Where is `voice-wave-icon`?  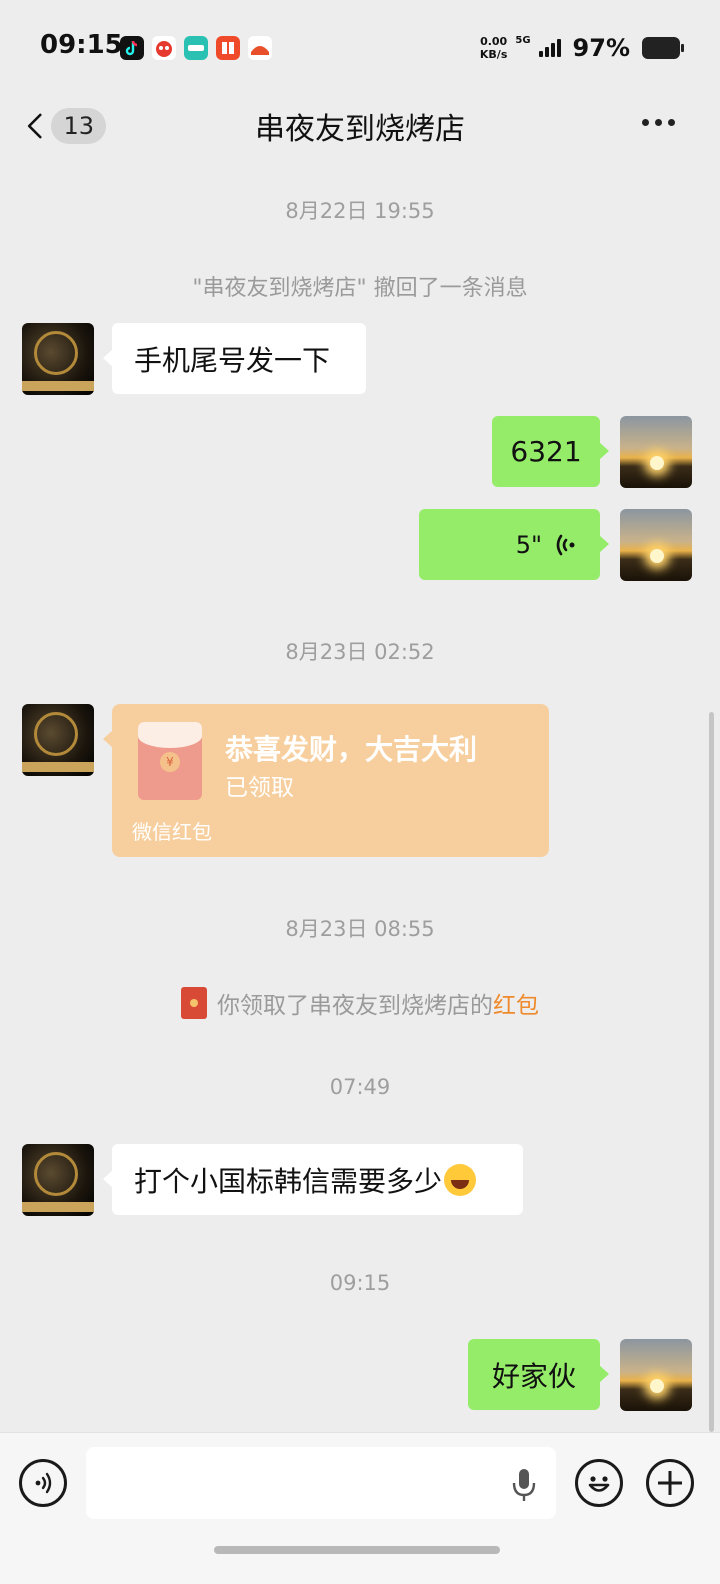 voice-wave-icon is located at coordinates (565, 544).